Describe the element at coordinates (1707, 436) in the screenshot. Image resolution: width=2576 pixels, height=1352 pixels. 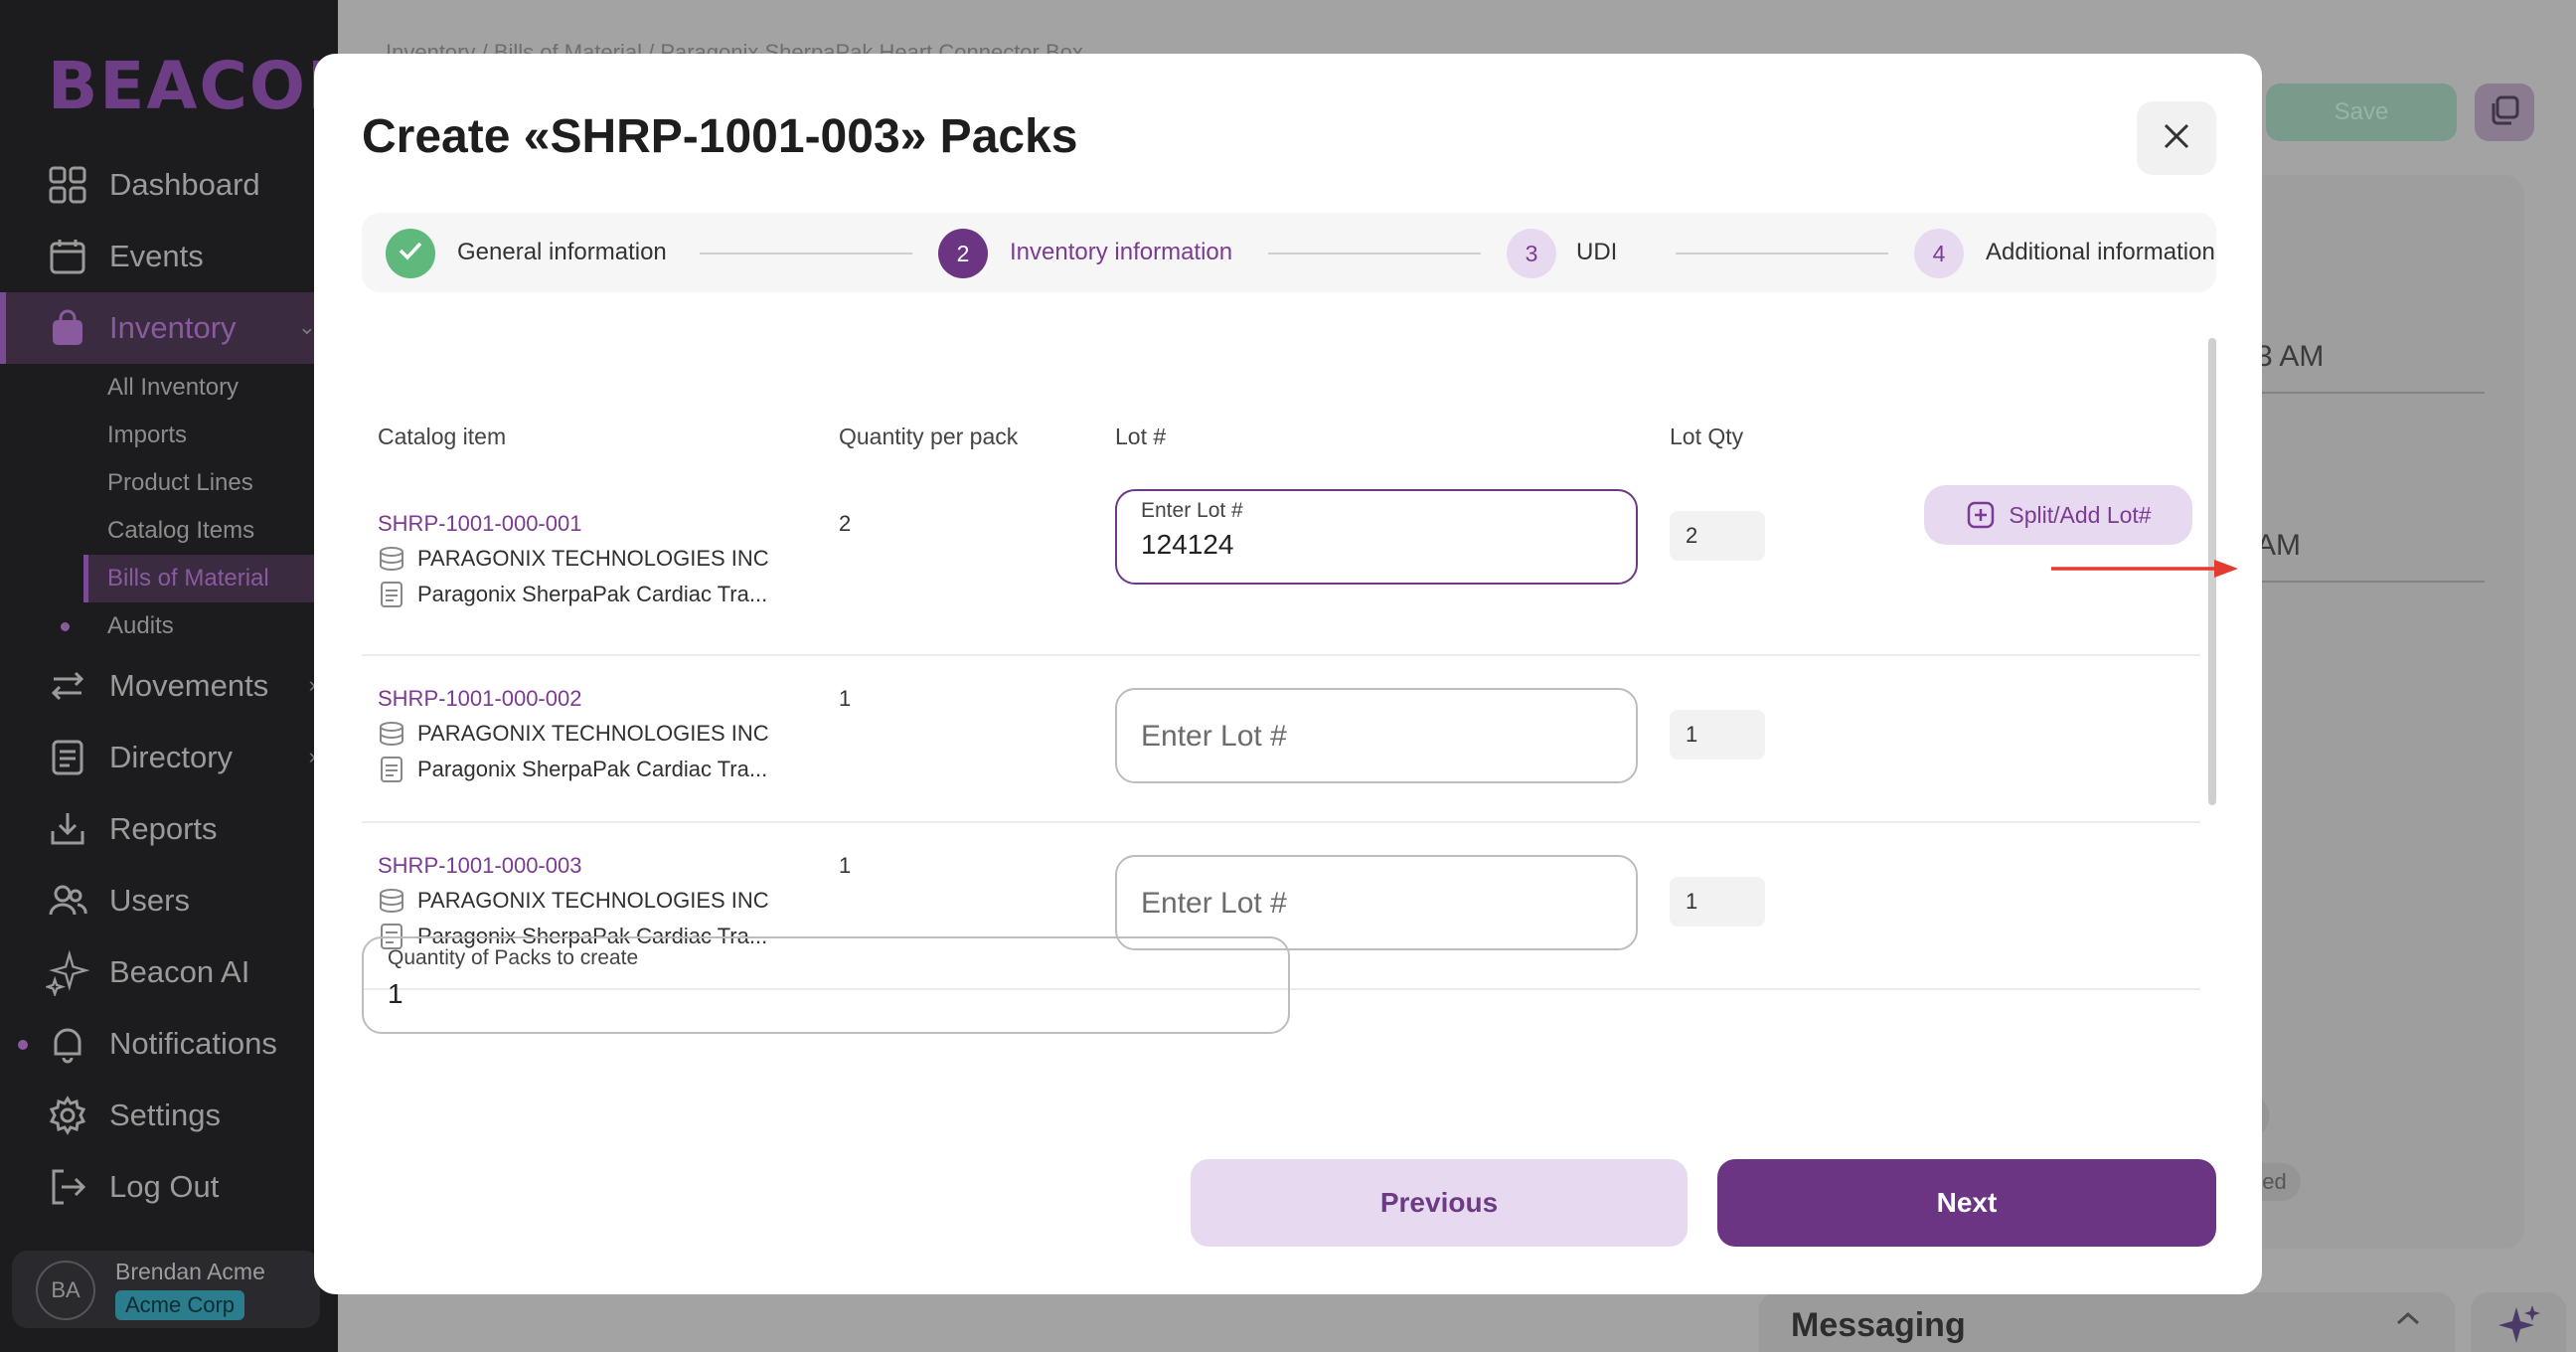
I see `column-header-lot-qty: Lot Qty` at that location.